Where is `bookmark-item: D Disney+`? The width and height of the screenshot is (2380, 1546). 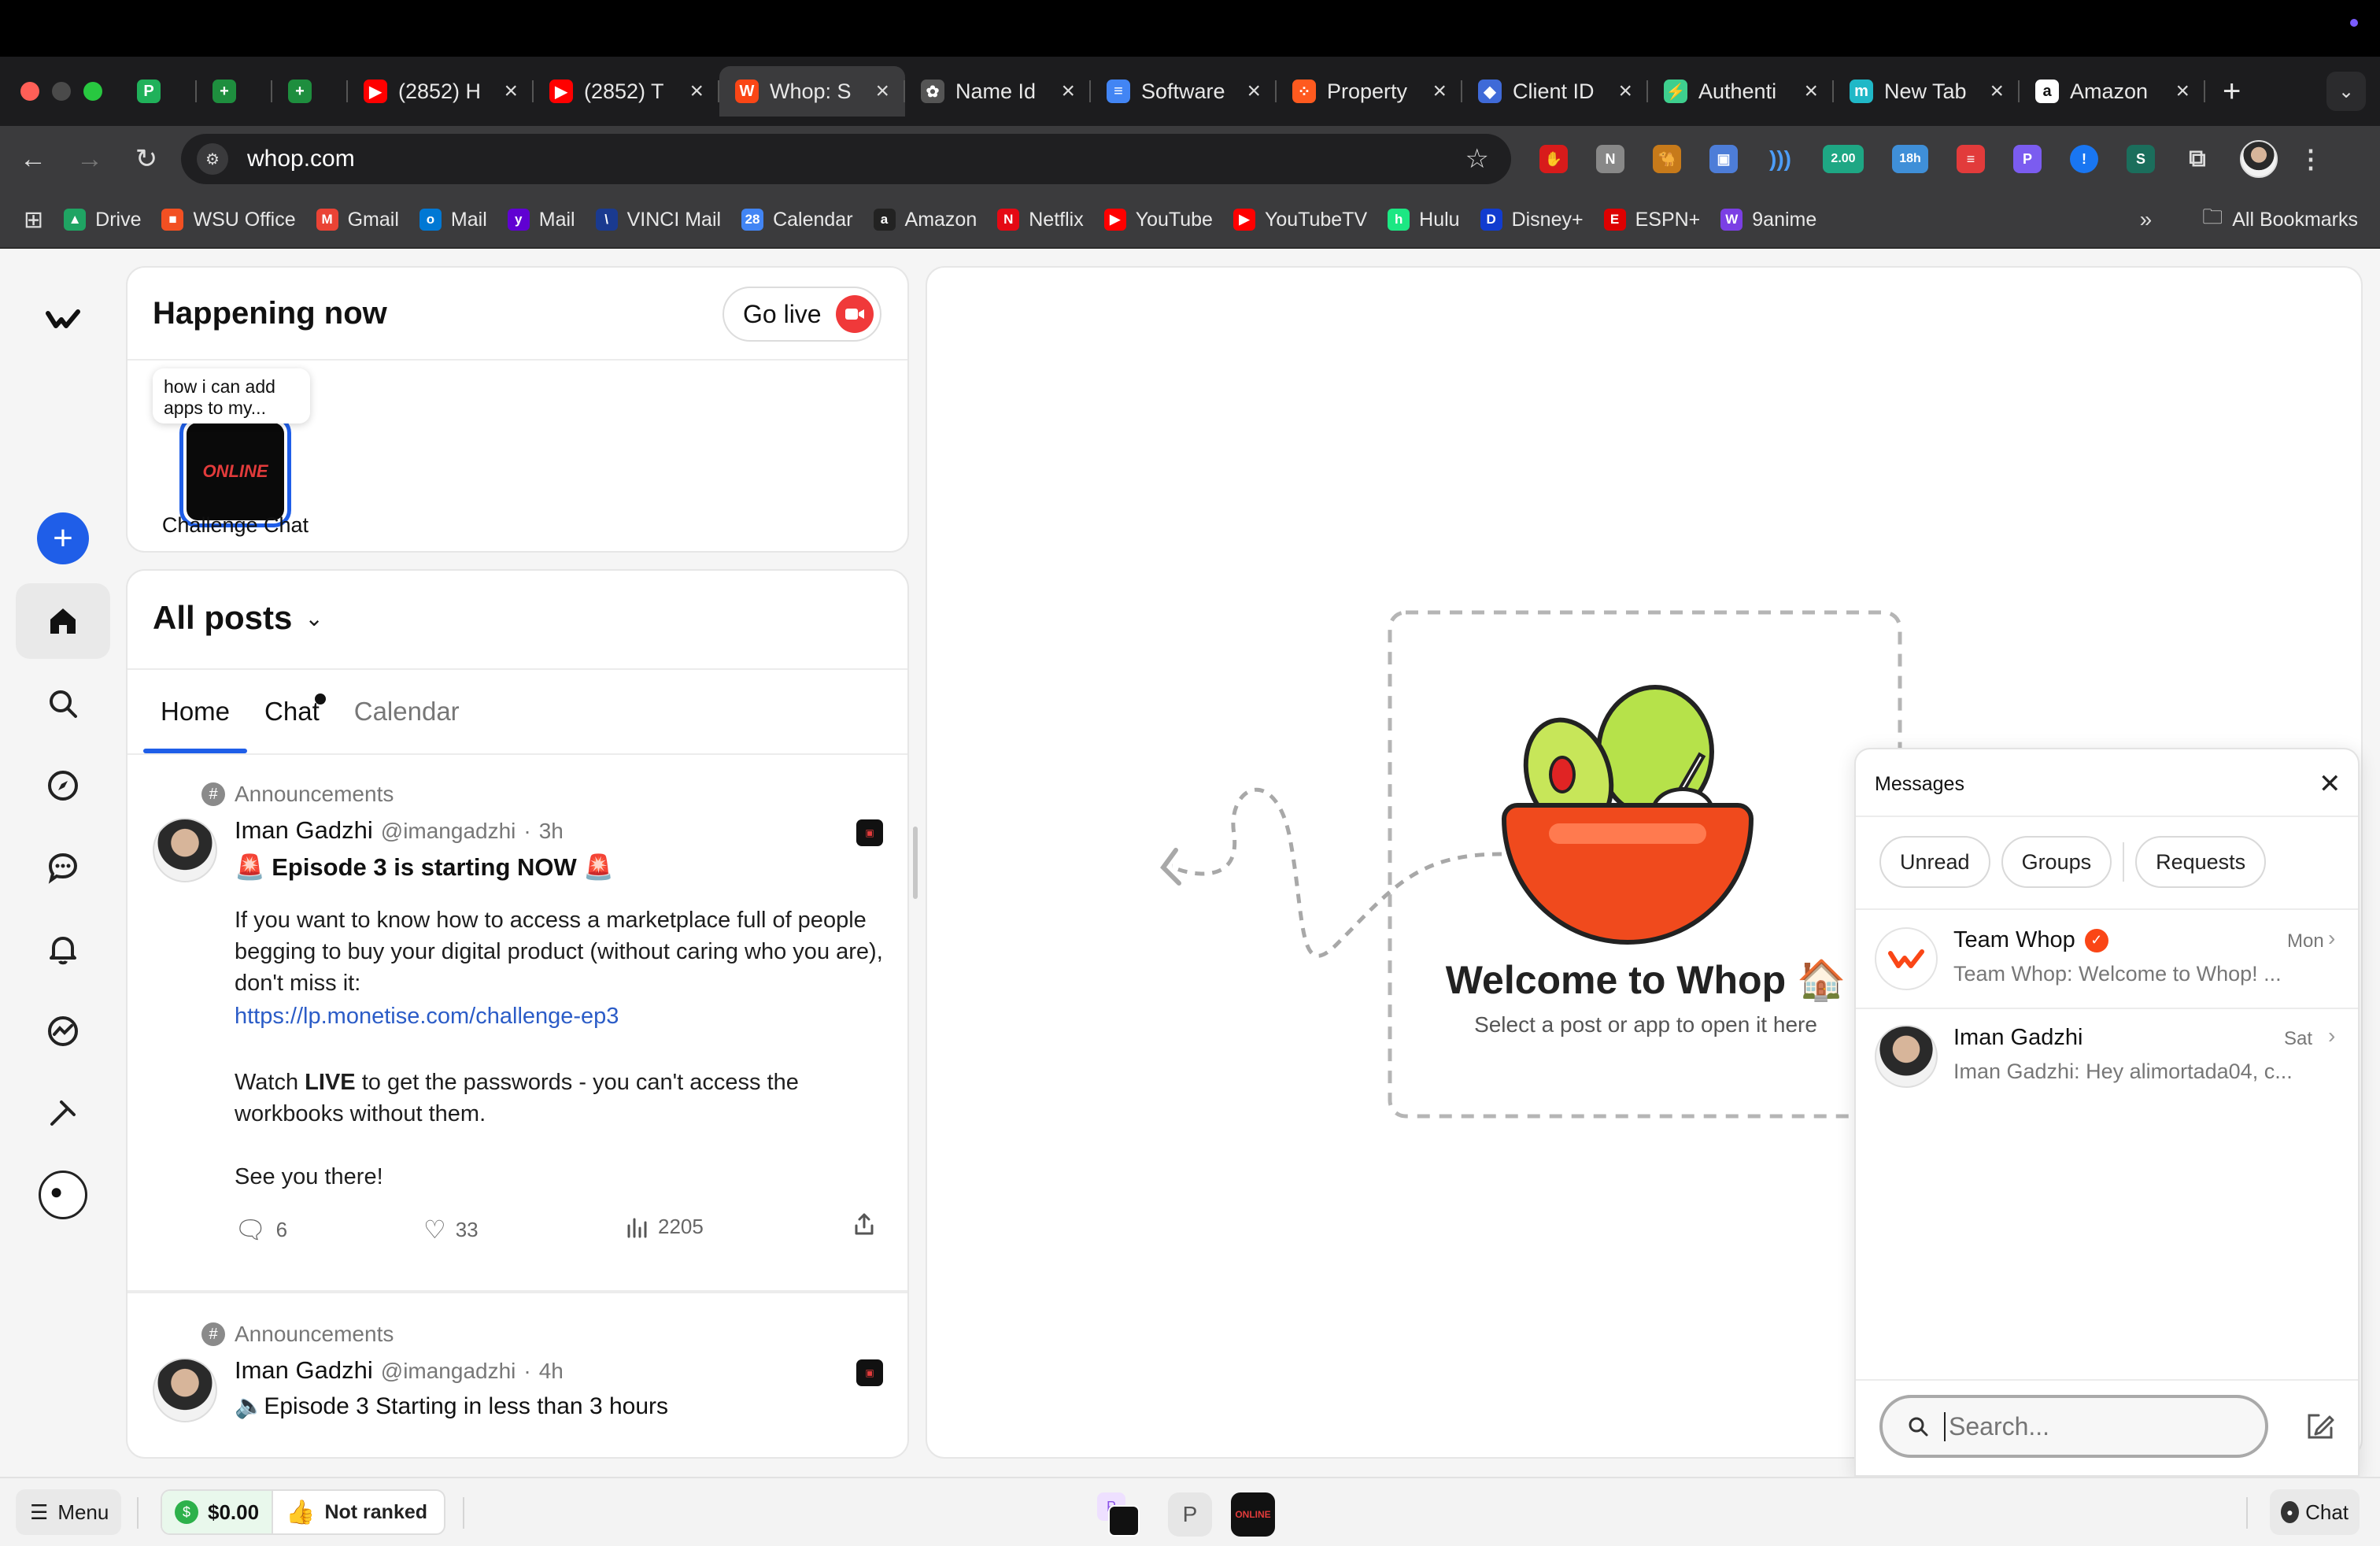 bookmark-item: D Disney+ is located at coordinates (1532, 220).